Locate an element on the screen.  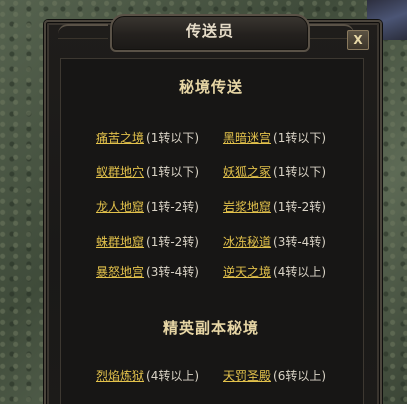
teleport-link: 龙人地窟 is located at coordinates (120, 207).